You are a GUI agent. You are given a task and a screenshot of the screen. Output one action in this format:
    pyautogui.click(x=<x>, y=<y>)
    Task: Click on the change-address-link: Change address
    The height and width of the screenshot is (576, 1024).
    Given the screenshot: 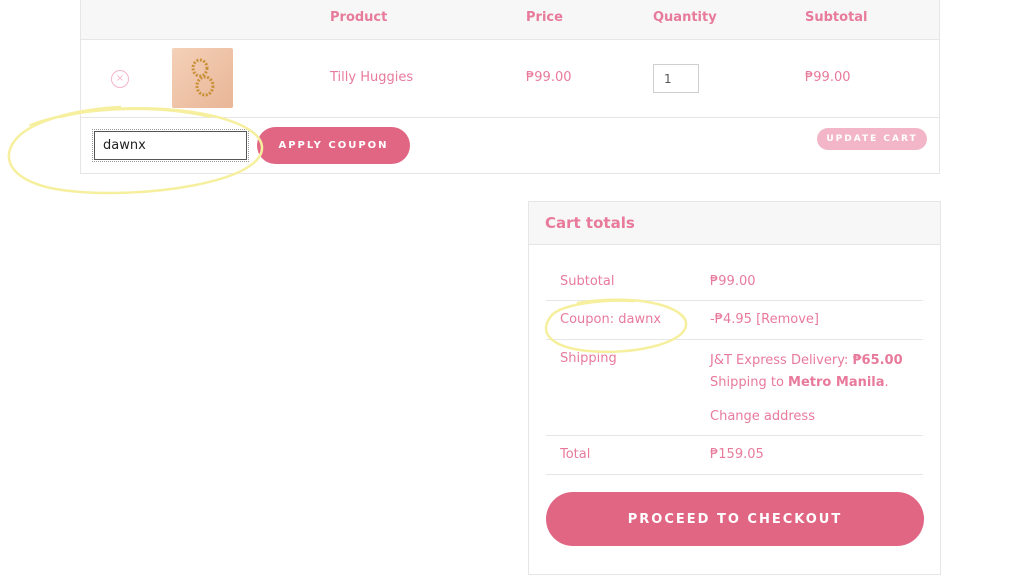 What is the action you would take?
    pyautogui.click(x=762, y=416)
    